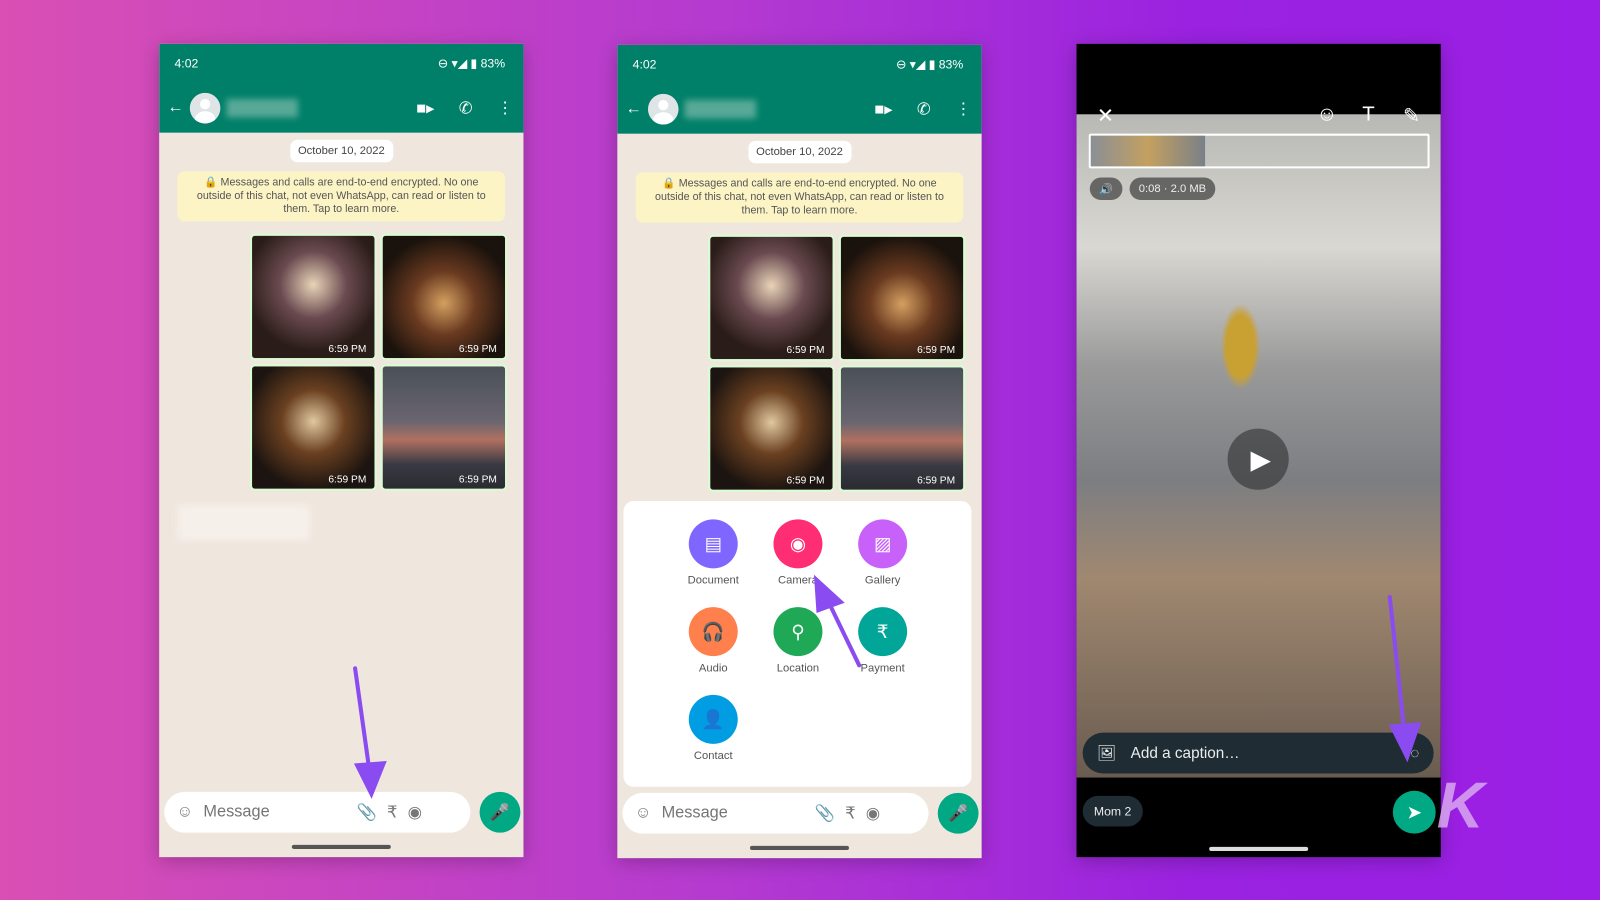 The width and height of the screenshot is (1600, 900). Describe the element at coordinates (362, 719) in the screenshot. I see `arrow-to-attach` at that location.